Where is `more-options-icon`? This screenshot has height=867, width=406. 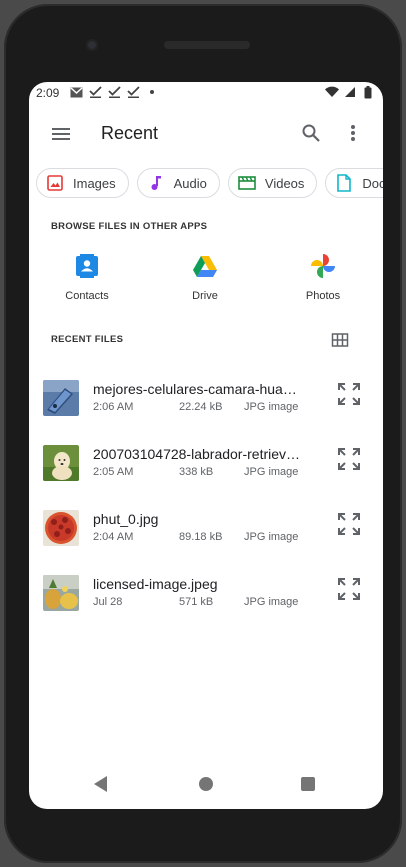 more-options-icon is located at coordinates (353, 133).